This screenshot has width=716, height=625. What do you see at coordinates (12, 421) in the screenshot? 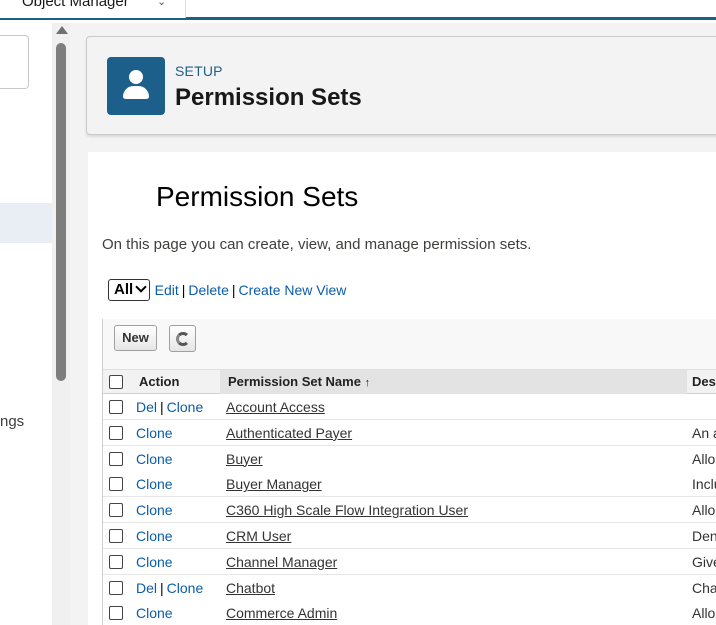
I see `sidebar-item-label: ngs` at bounding box center [12, 421].